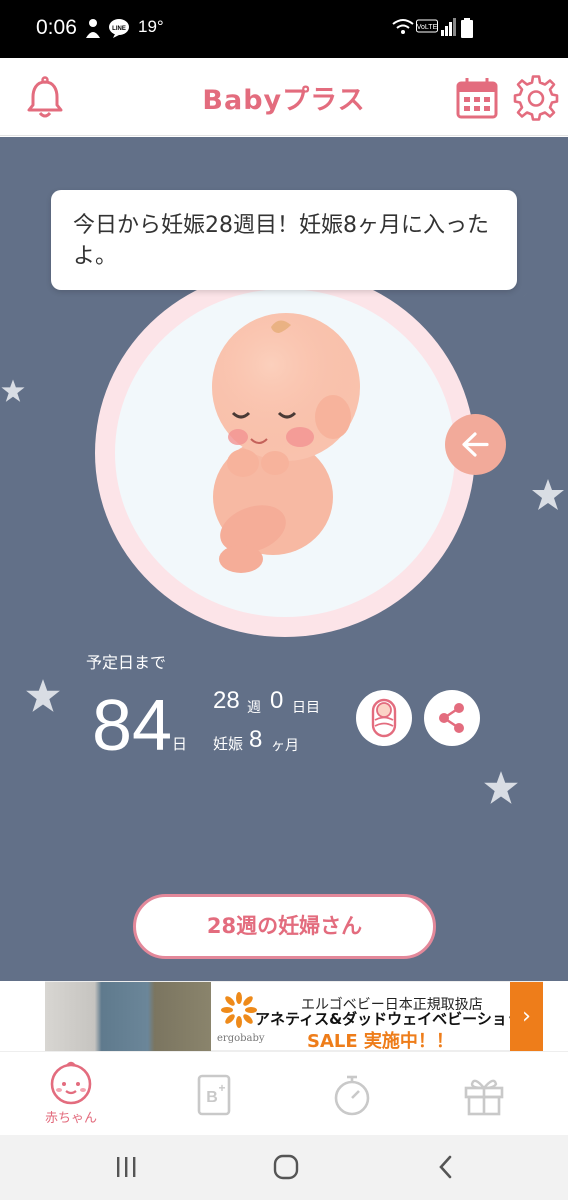 The image size is (568, 1200). I want to click on days-unit: 日, so click(180, 744).